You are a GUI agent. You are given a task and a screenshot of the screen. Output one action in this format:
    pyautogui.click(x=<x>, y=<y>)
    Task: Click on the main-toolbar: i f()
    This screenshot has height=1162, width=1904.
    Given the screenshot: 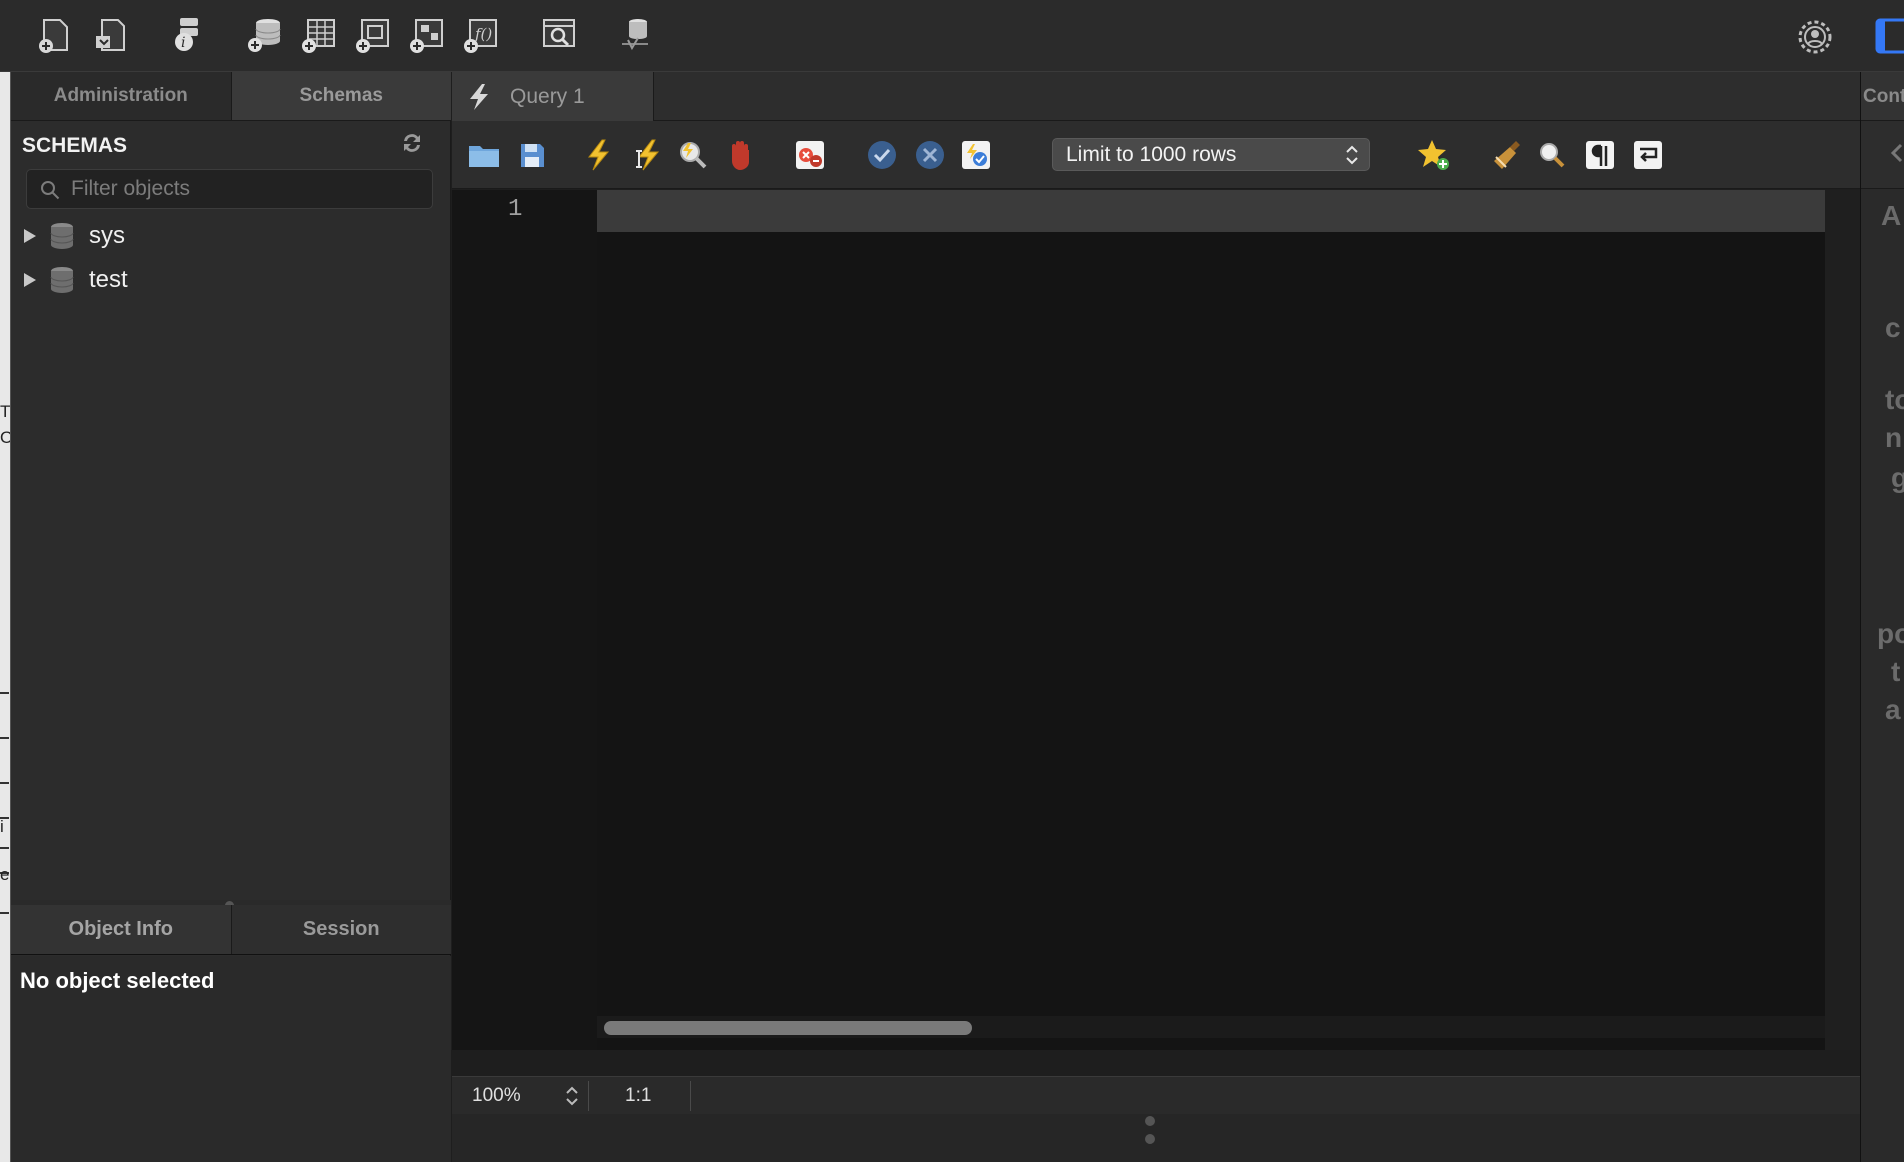 What is the action you would take?
    pyautogui.click(x=952, y=36)
    